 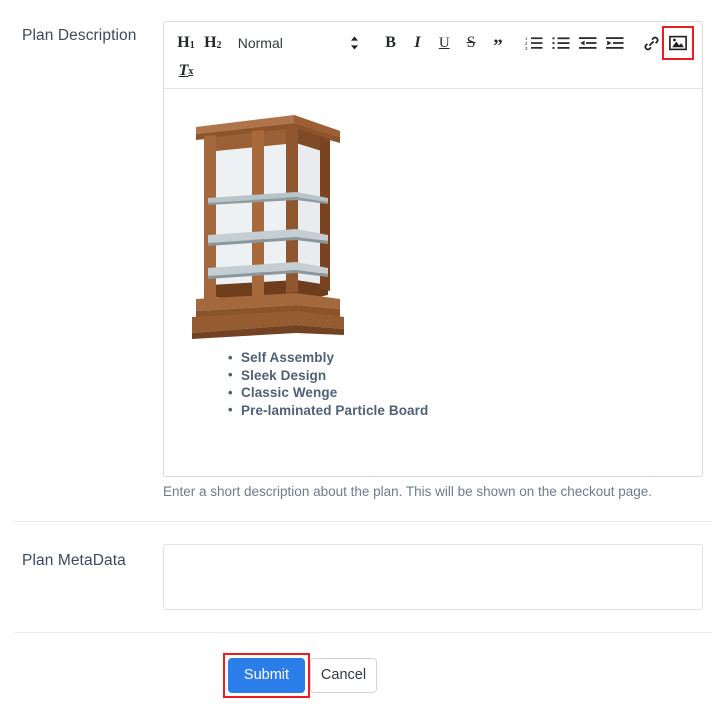 I want to click on list-item: Pre-laminated Particle Board, so click(x=458, y=410).